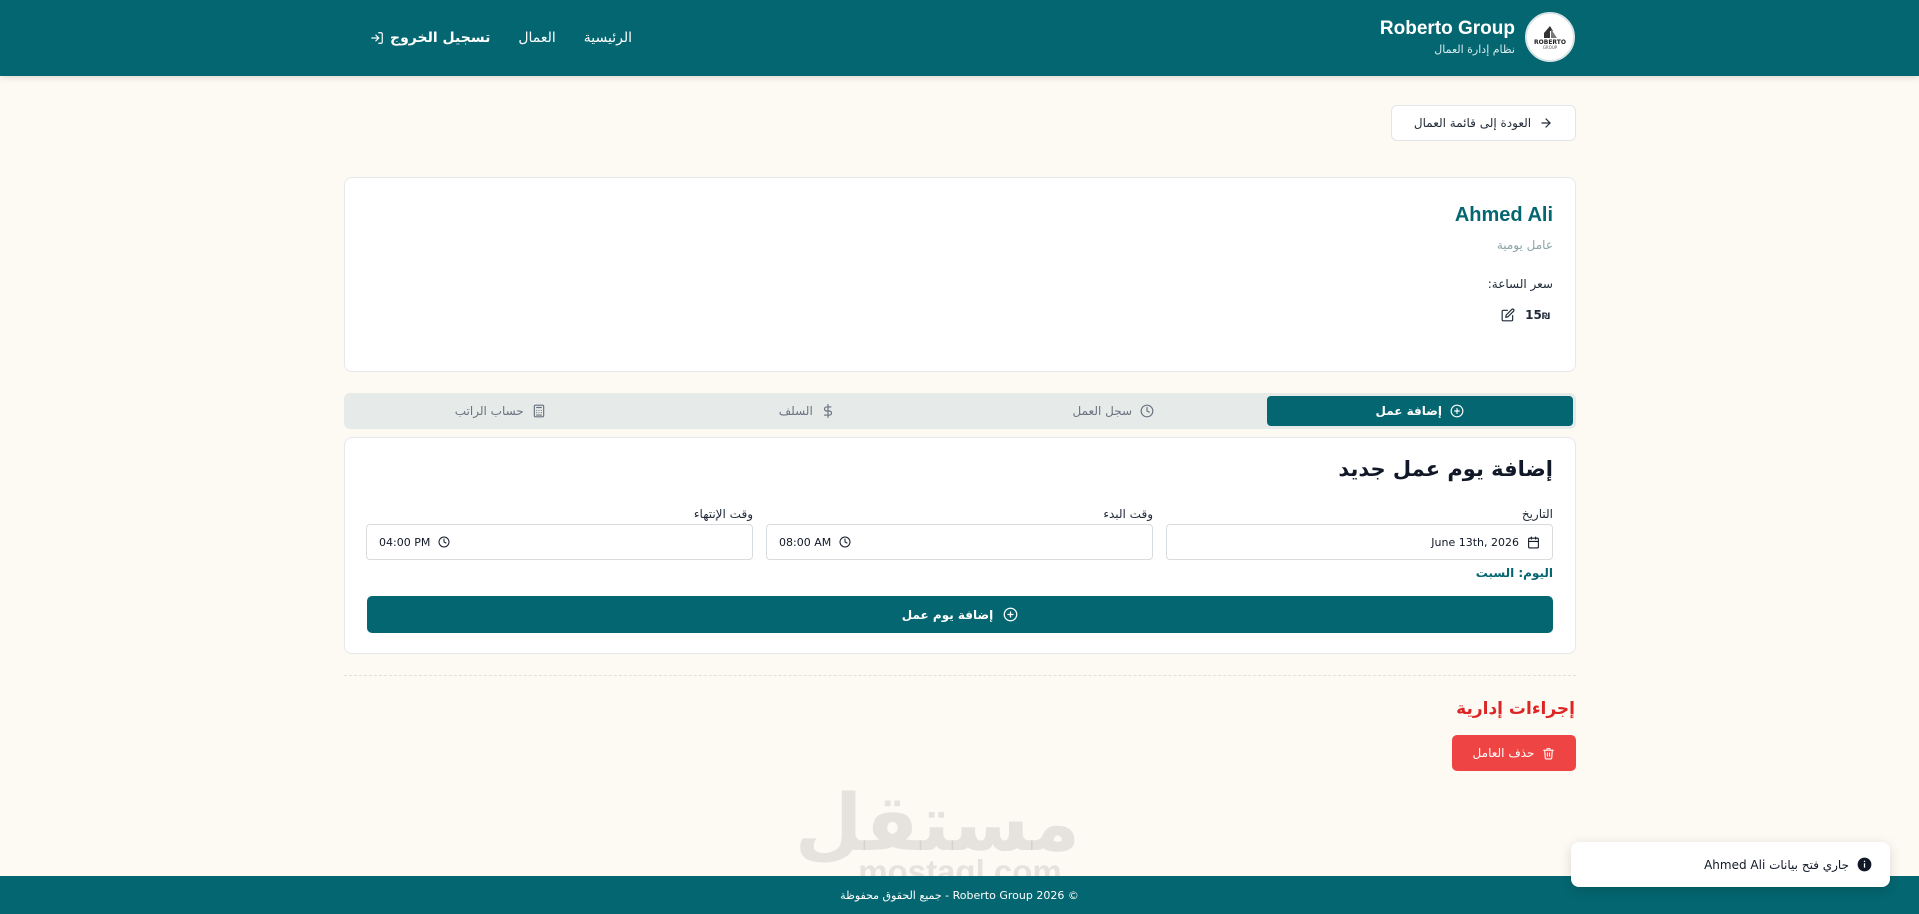 This screenshot has width=1919, height=914. What do you see at coordinates (1408, 411) in the screenshot?
I see `tab-add-work-label: إضافة عمل` at bounding box center [1408, 411].